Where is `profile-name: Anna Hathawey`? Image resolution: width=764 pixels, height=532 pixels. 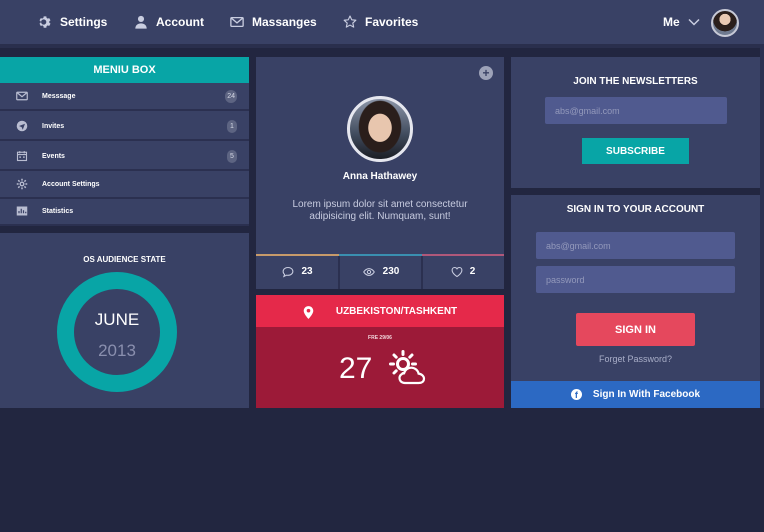
profile-name: Anna Hathawey is located at coordinates (380, 176).